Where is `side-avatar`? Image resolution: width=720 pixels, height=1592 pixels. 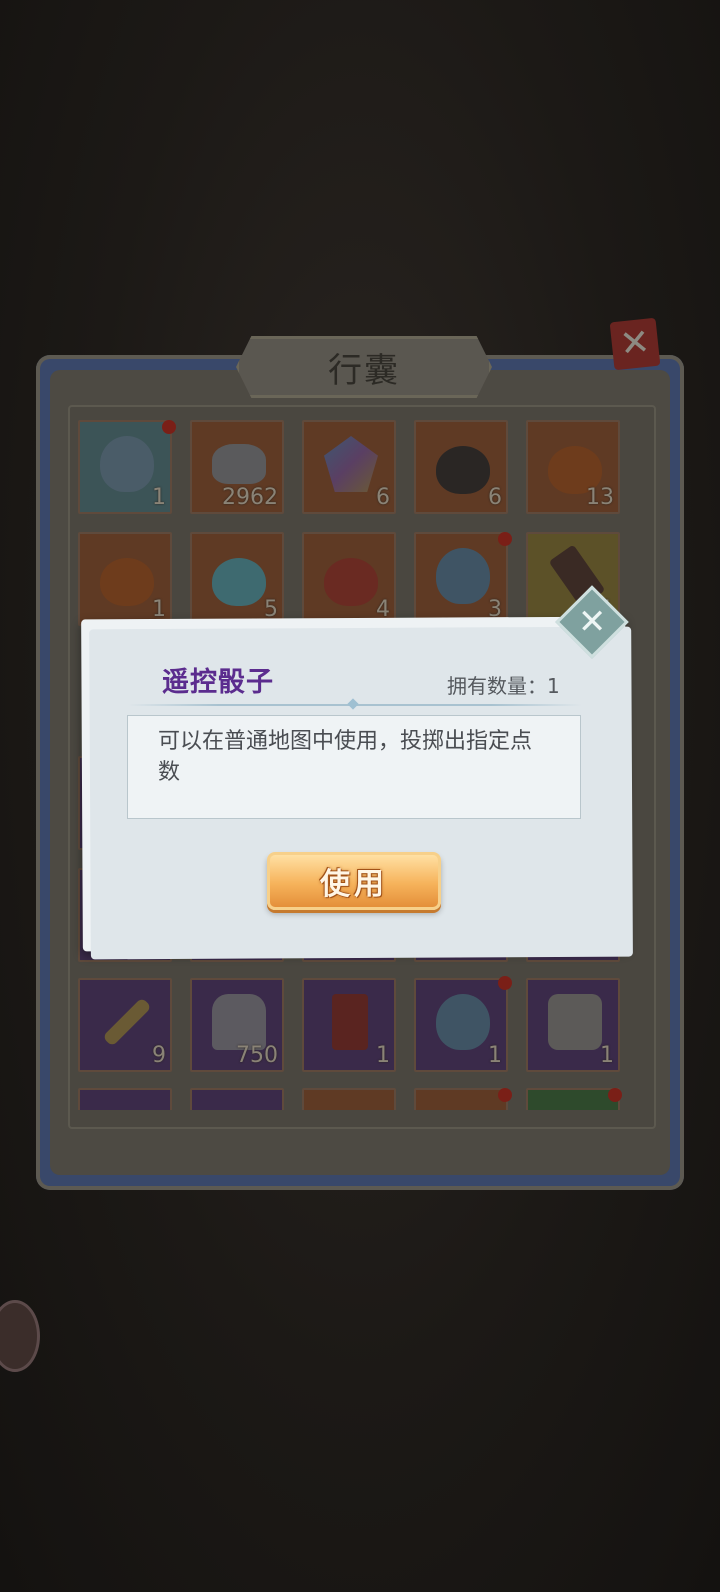 side-avatar is located at coordinates (20, 1336).